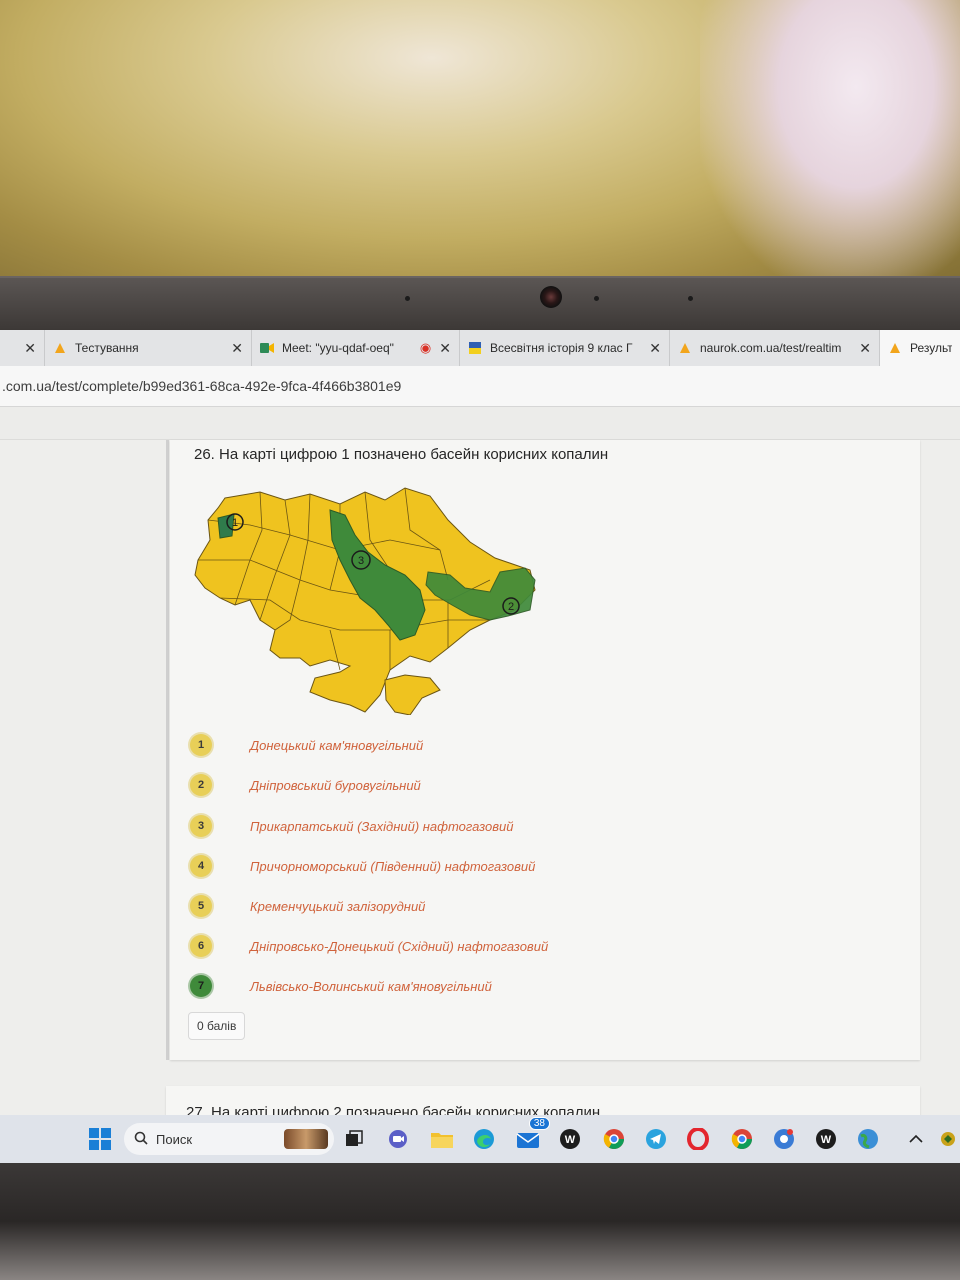 The width and height of the screenshot is (960, 1280). I want to click on teams-chat-icon, so click(398, 1139).